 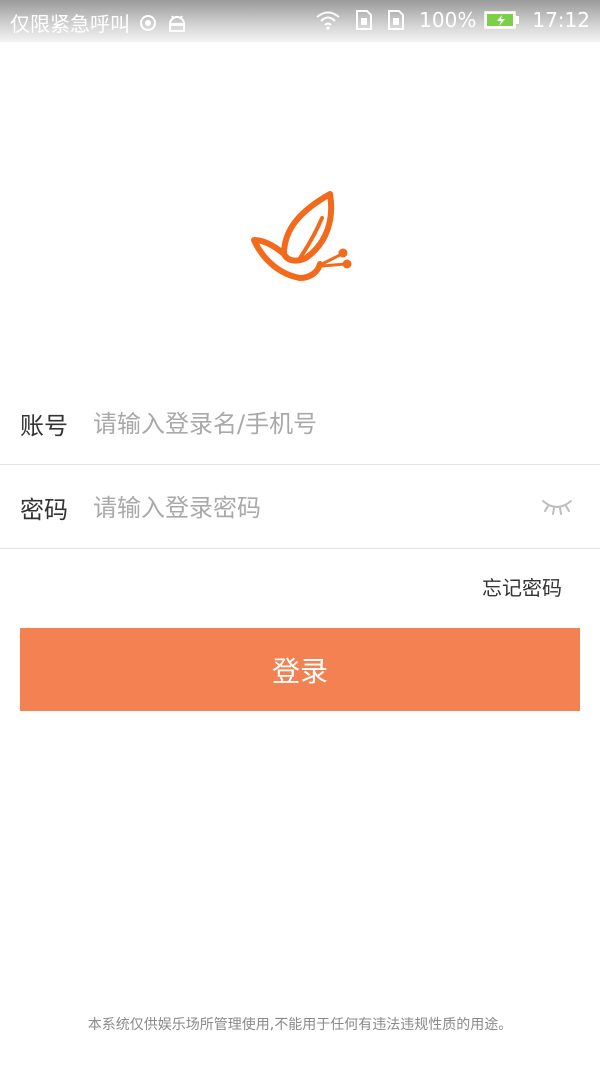 I want to click on password-row: 密码, so click(x=300, y=508).